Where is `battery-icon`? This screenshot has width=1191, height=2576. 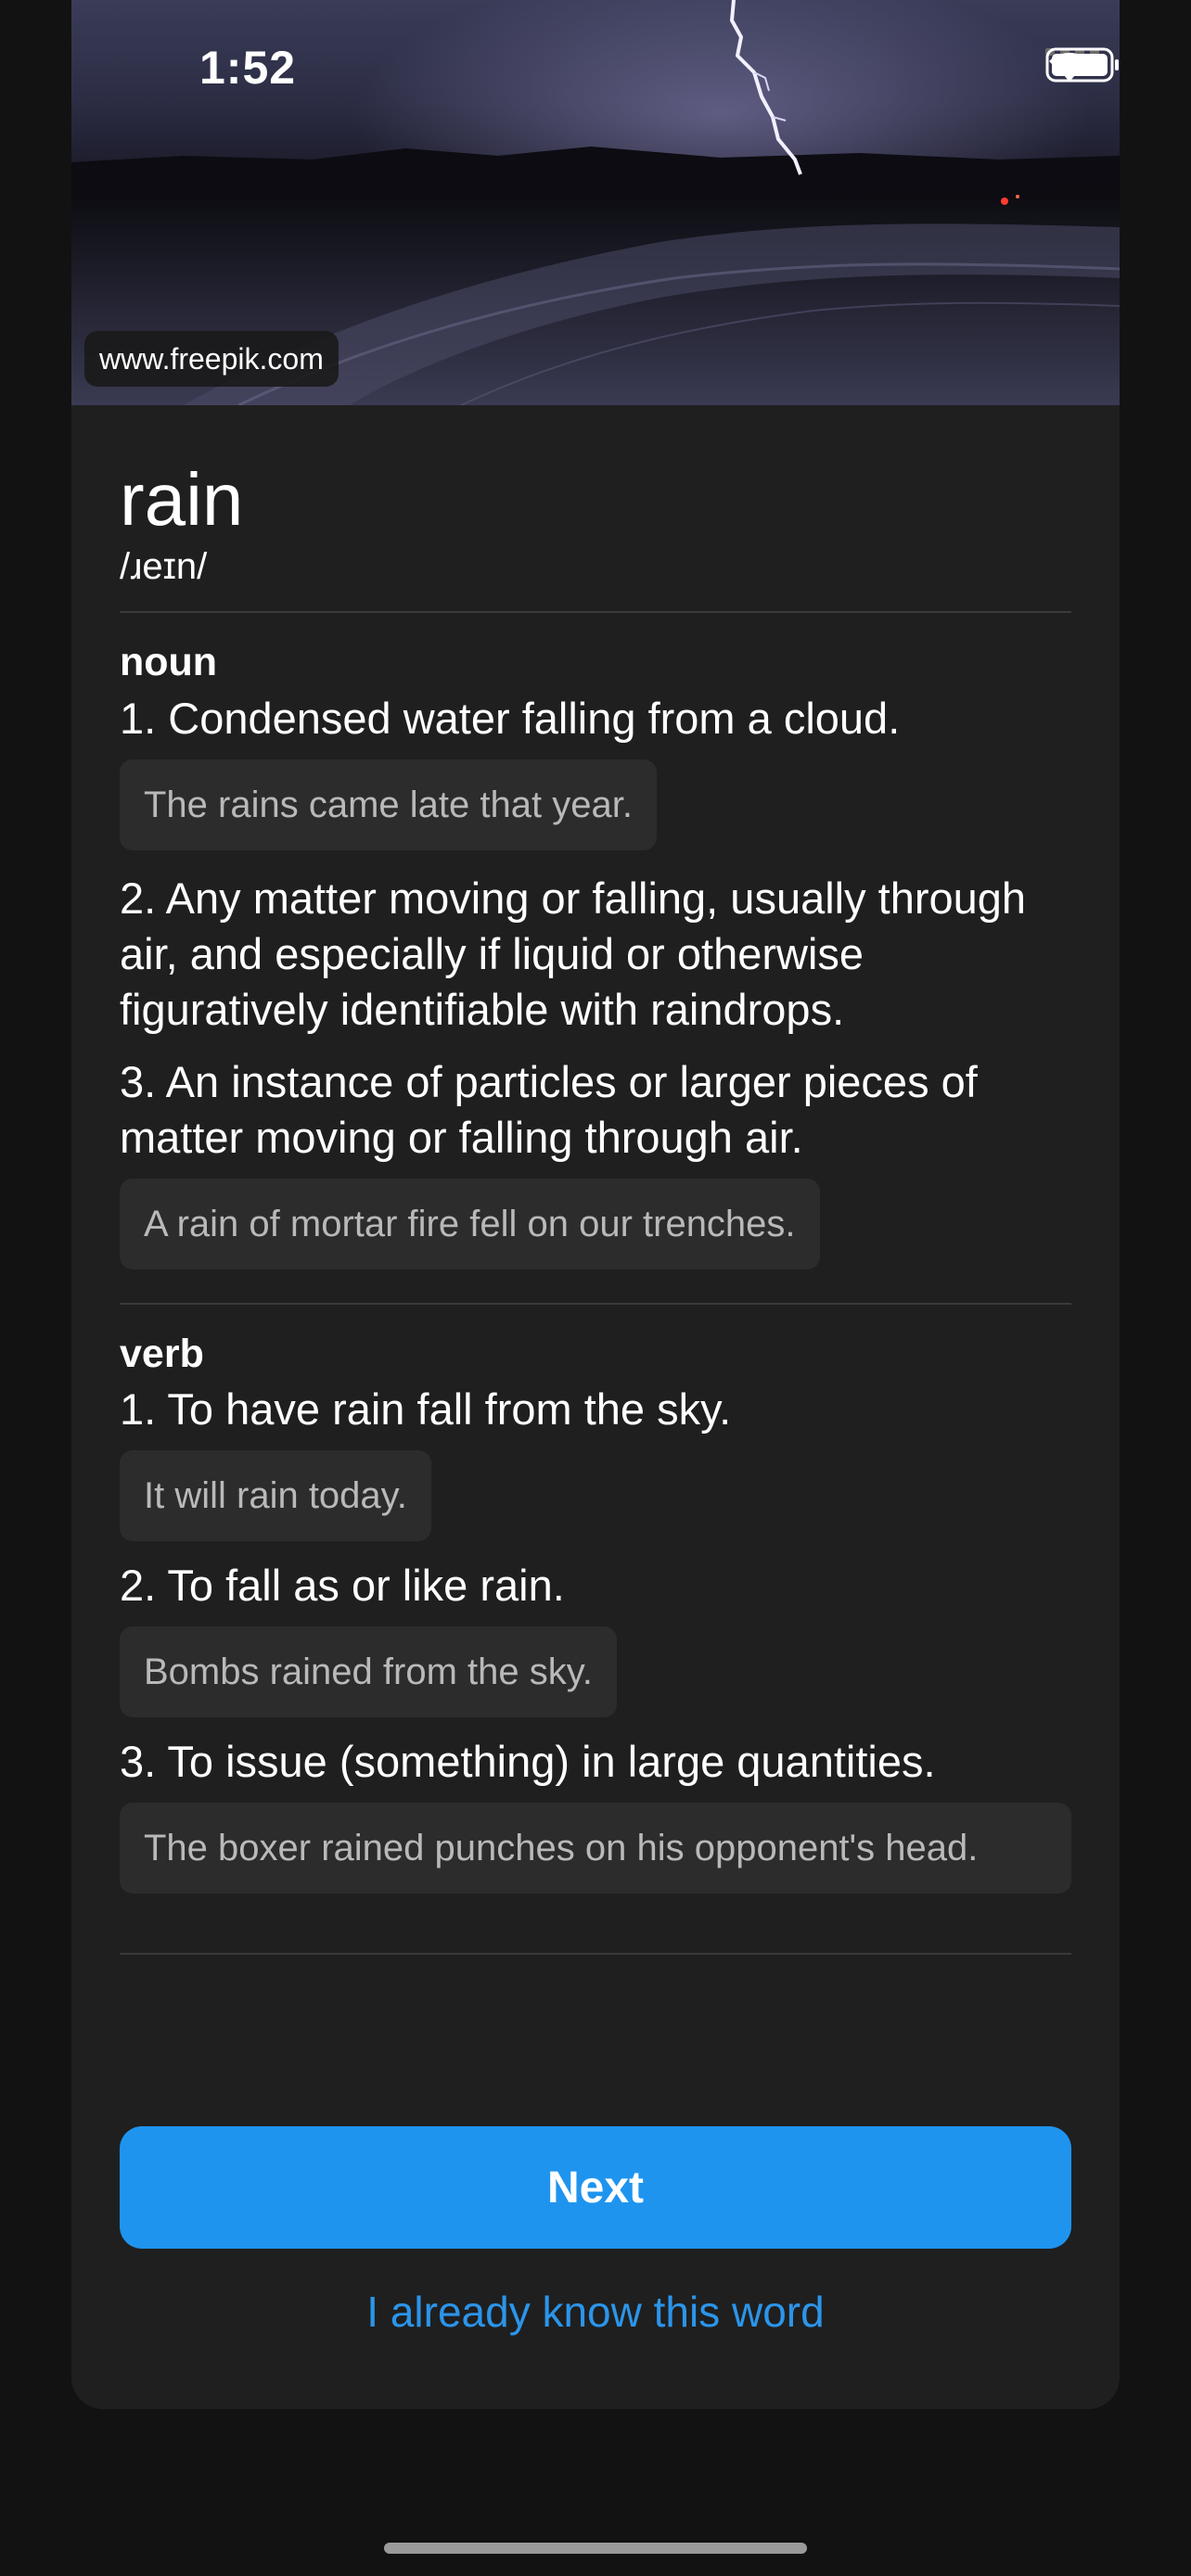 battery-icon is located at coordinates (1082, 65).